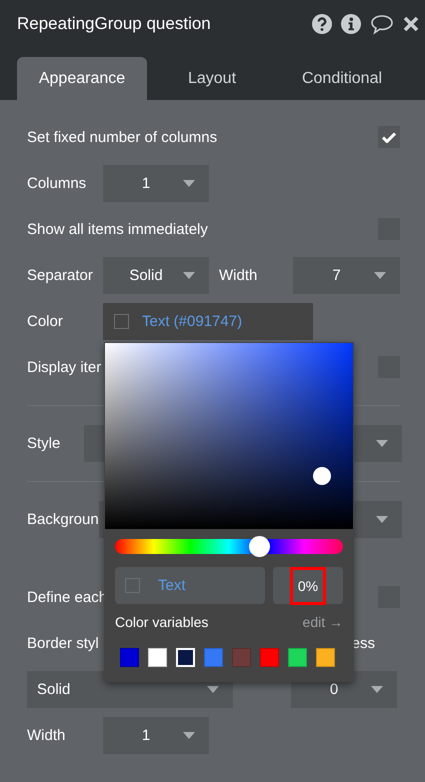  Describe the element at coordinates (57, 183) in the screenshot. I see `field-label: Columns` at that location.